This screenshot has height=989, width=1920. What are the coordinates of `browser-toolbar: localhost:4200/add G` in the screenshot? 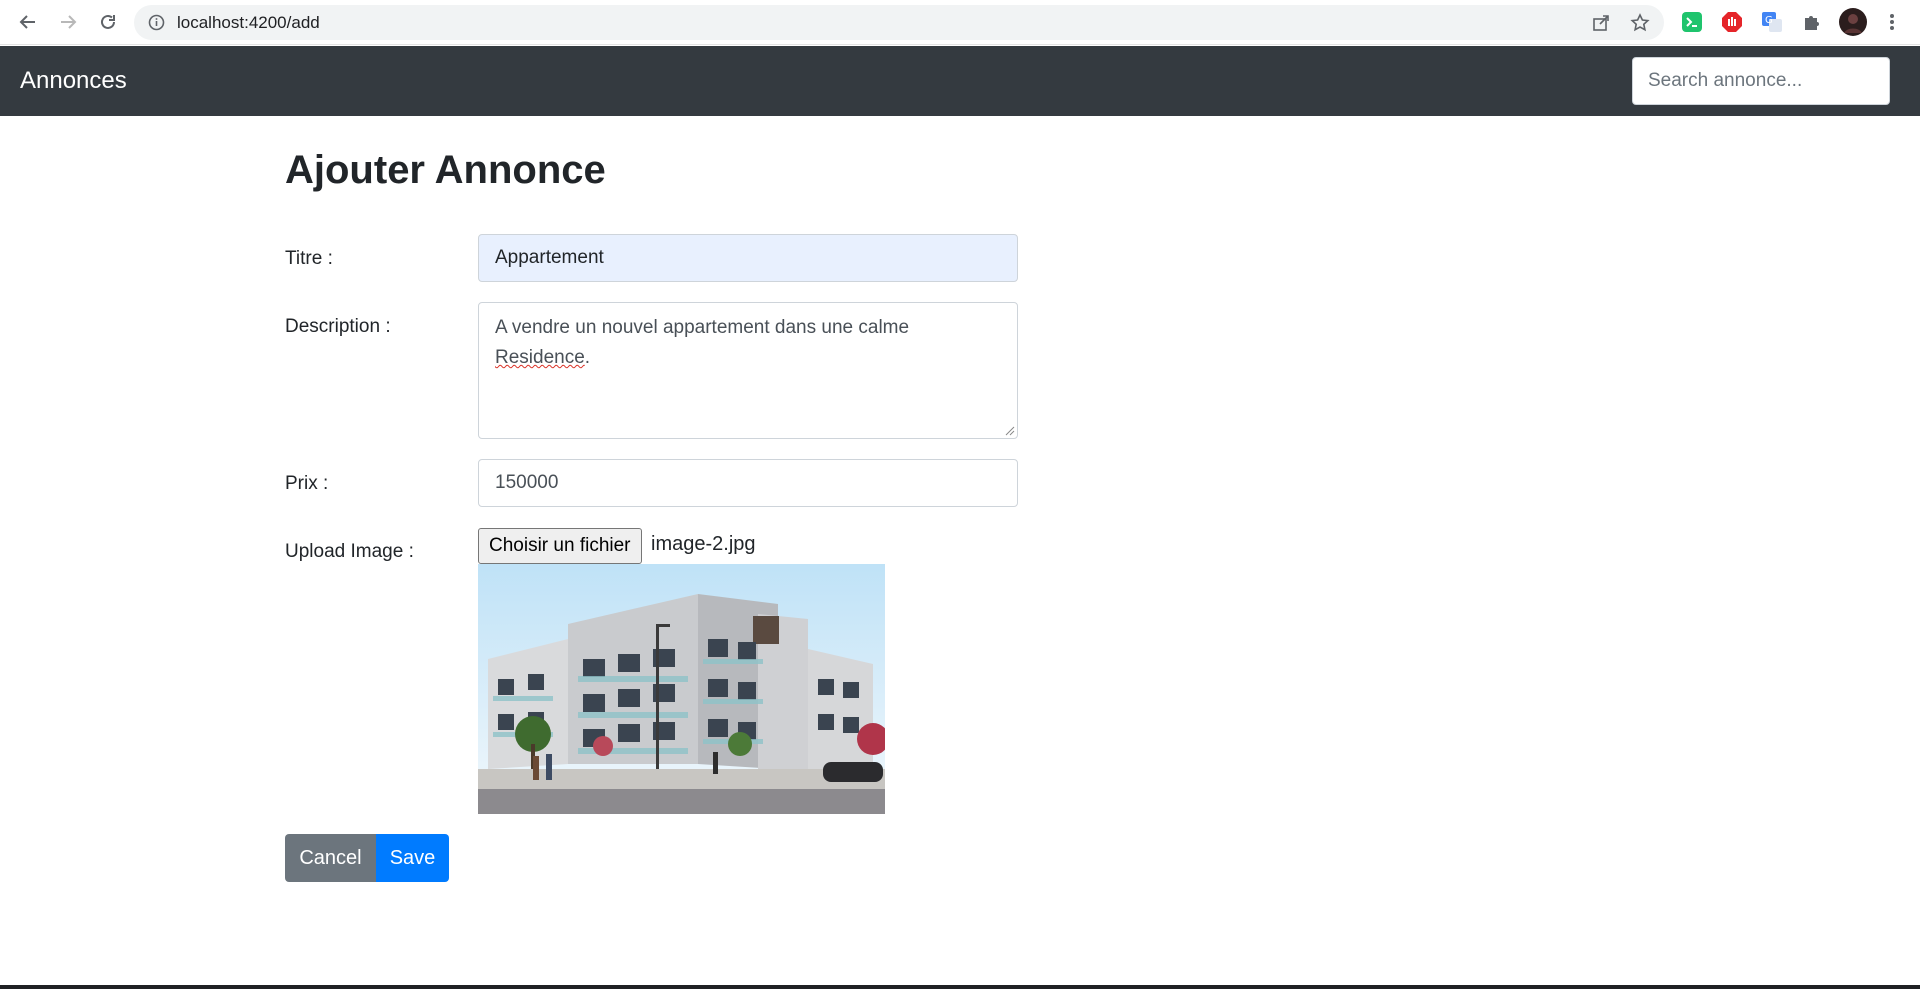 It's located at (960, 22).